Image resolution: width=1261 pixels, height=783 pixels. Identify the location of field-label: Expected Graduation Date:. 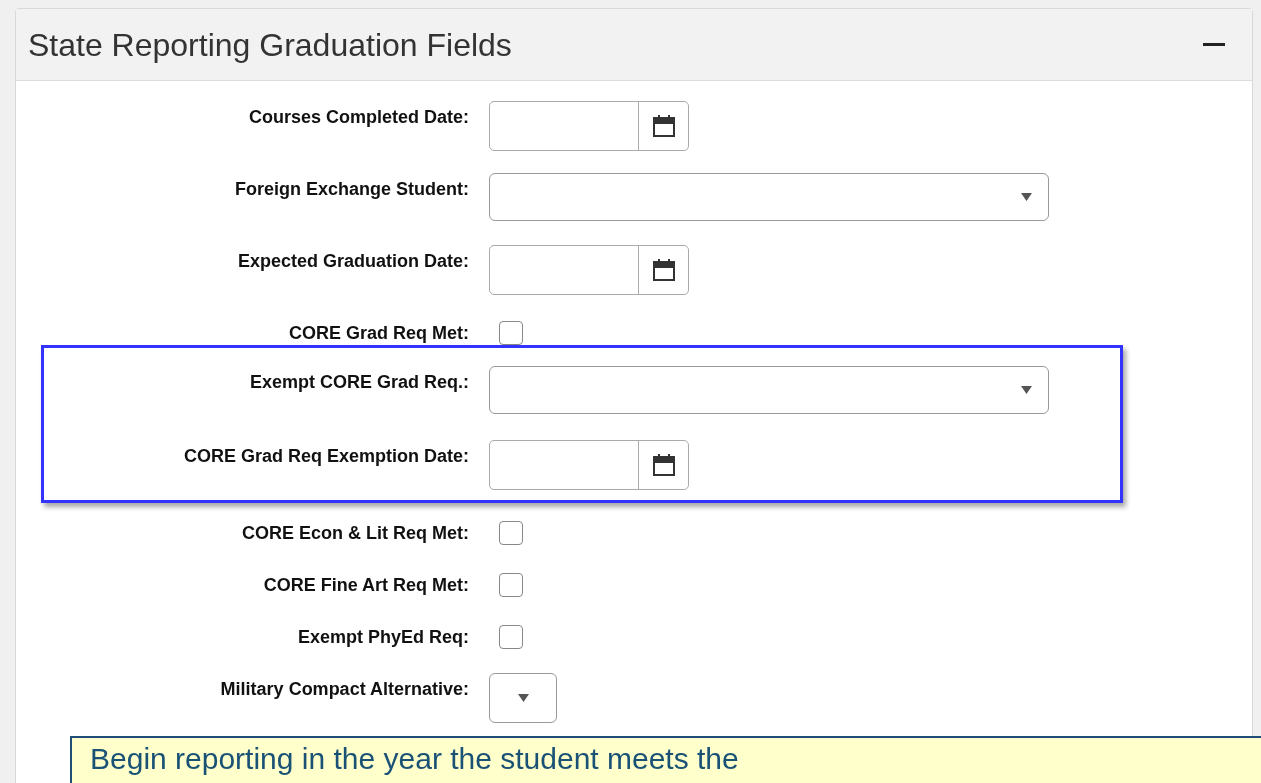
(352, 261).